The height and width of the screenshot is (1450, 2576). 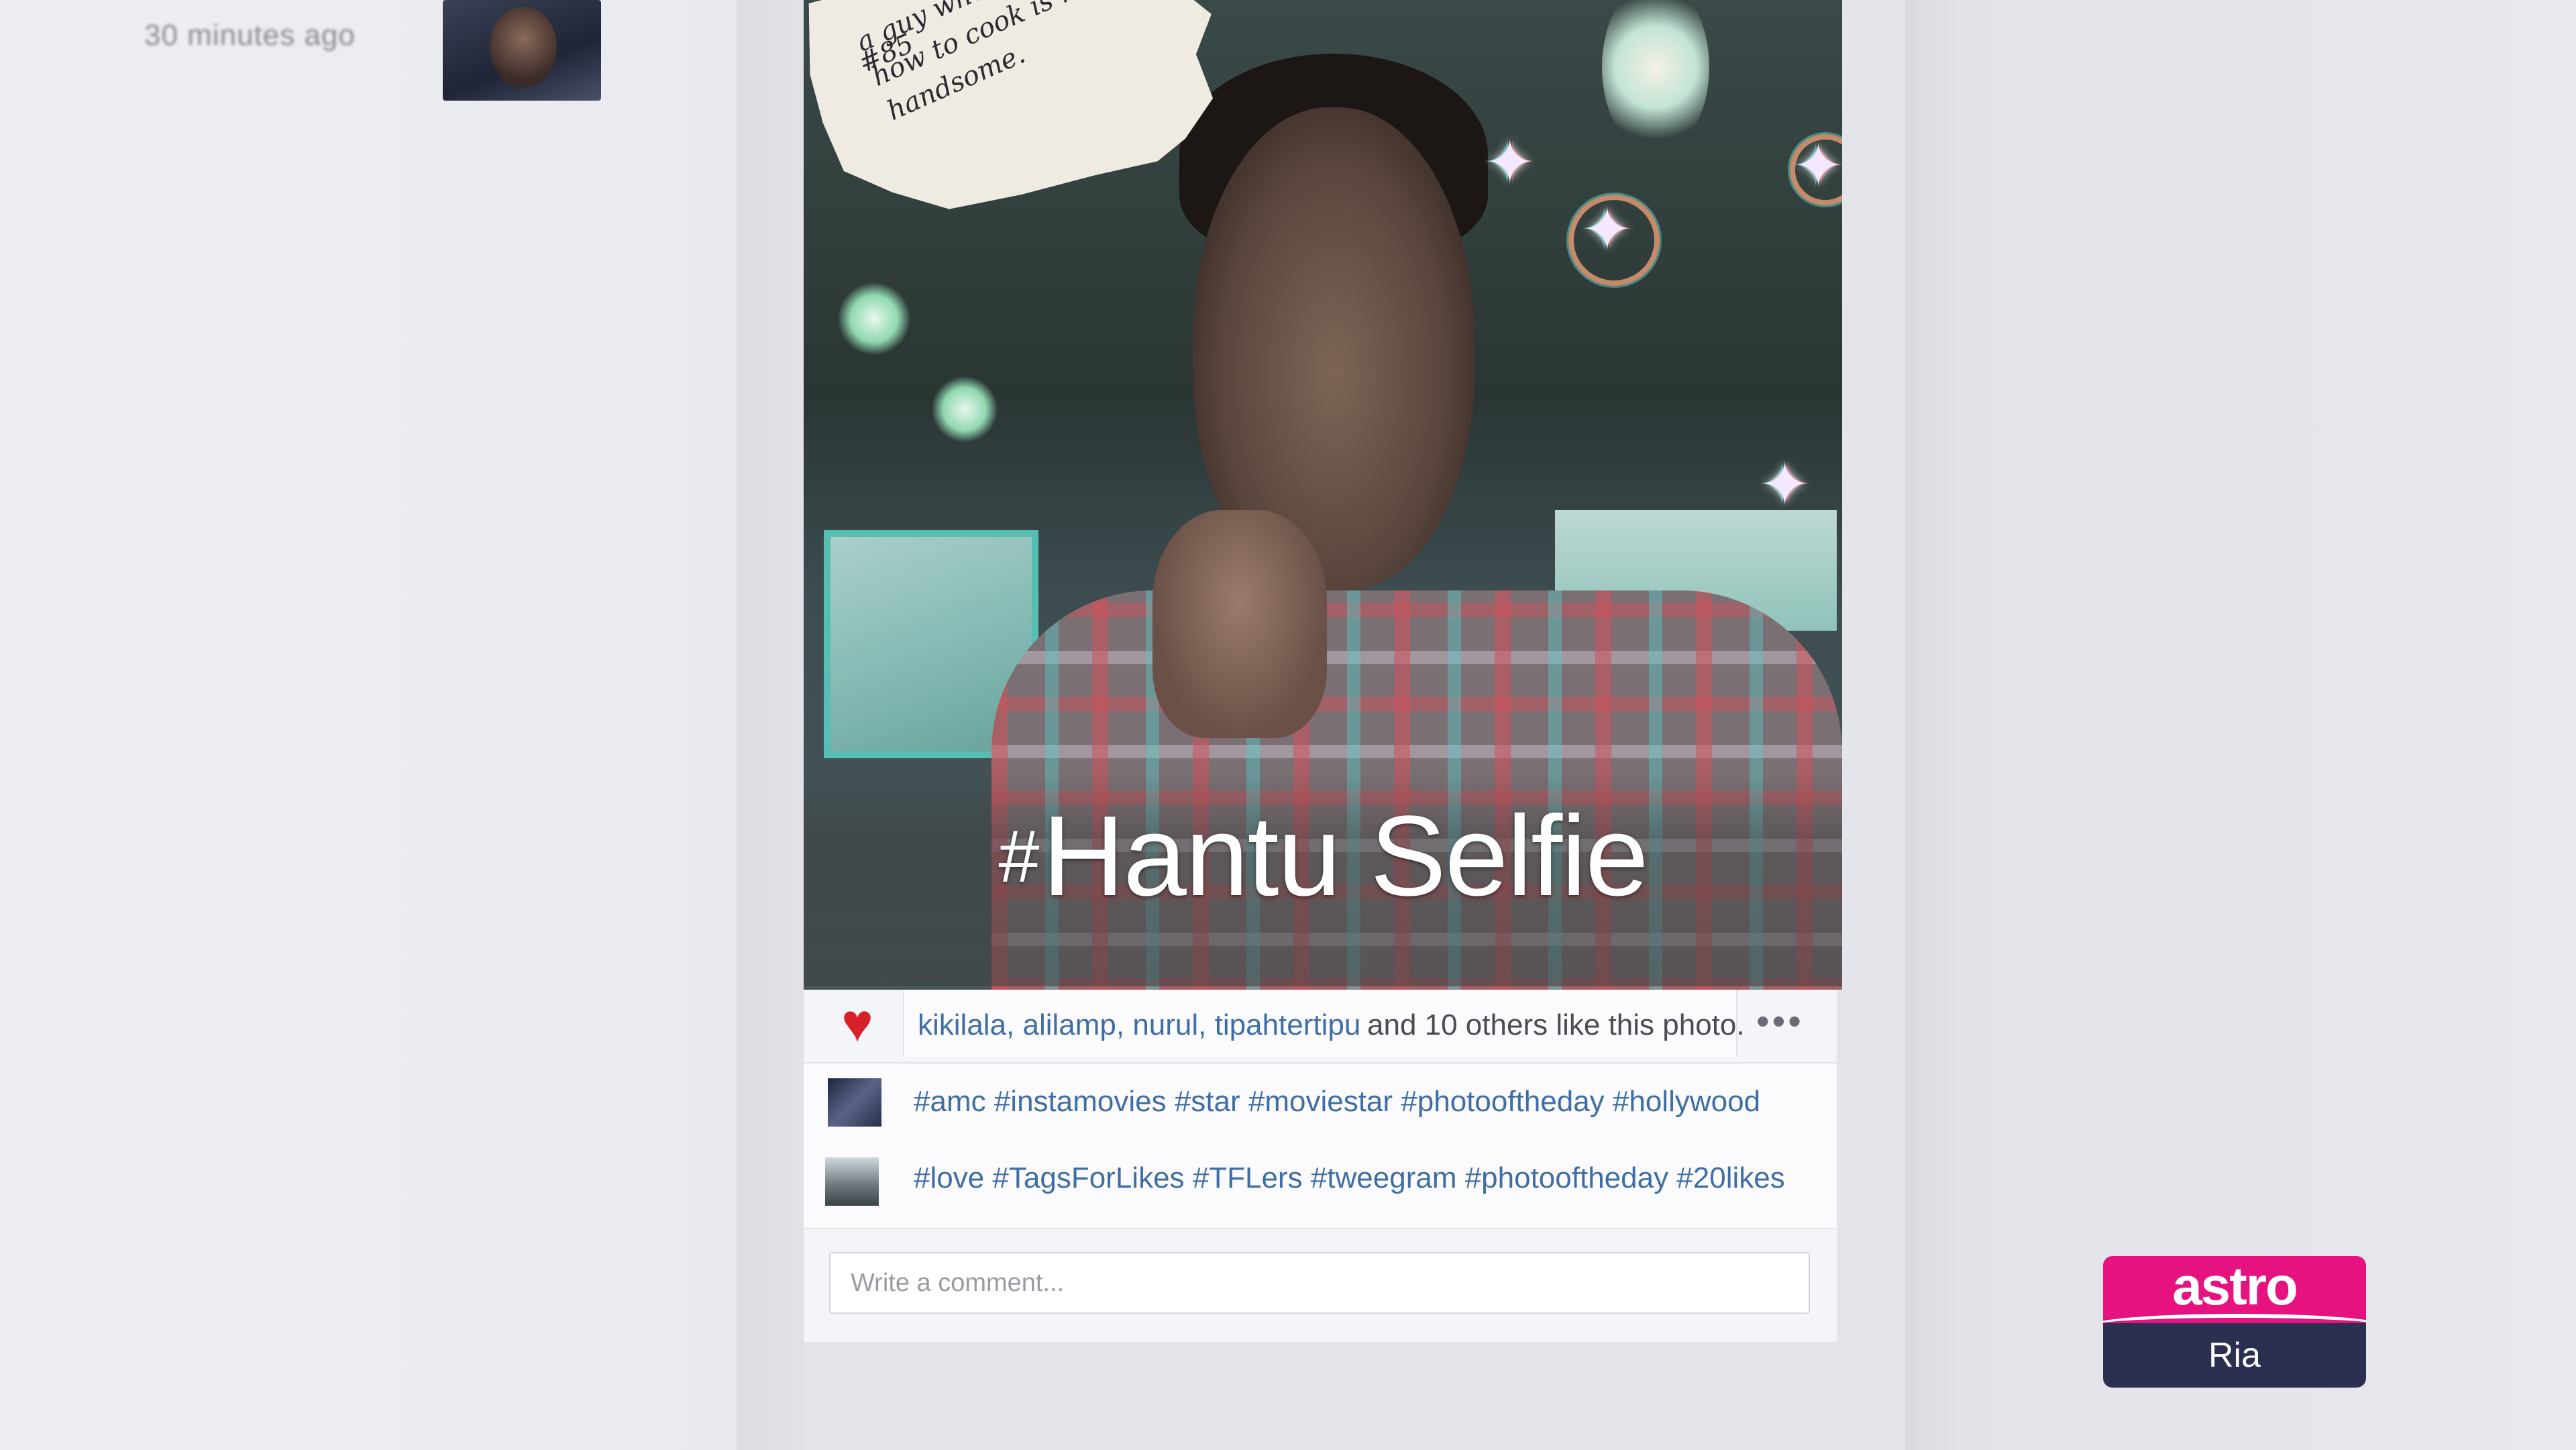 I want to click on photo-caption: #Hantu Selfie, so click(x=1323, y=856).